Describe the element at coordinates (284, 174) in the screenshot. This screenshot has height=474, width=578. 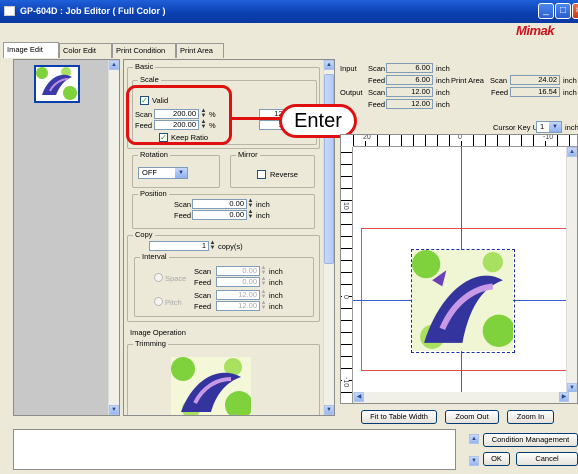
I see `reverse-label: Reverse` at that location.